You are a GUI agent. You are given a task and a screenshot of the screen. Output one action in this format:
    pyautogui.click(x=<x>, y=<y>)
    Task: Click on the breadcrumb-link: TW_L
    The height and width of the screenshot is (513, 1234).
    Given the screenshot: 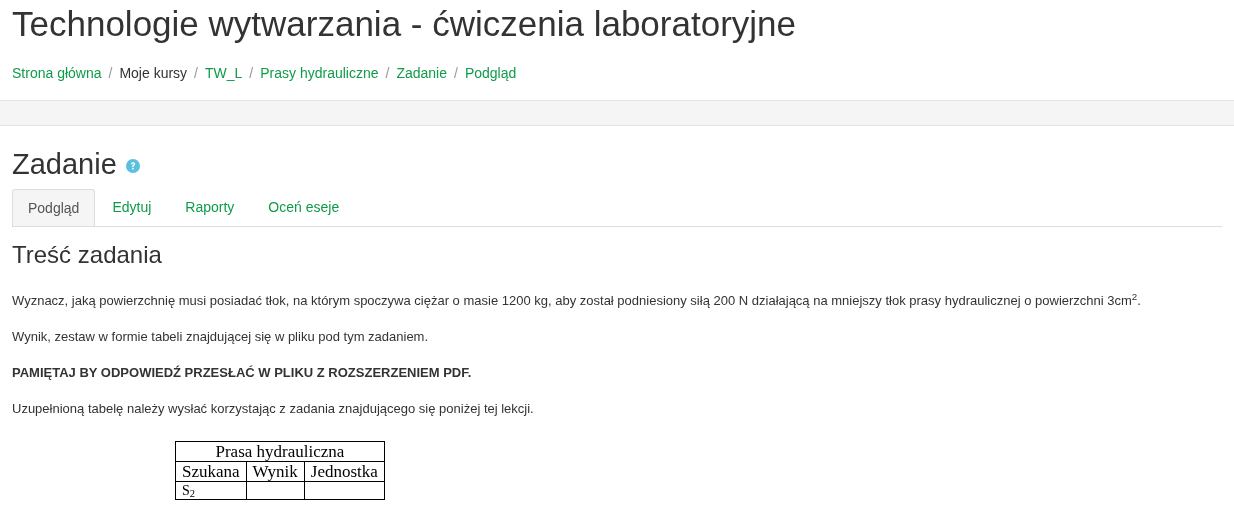 What is the action you would take?
    pyautogui.click(x=224, y=73)
    